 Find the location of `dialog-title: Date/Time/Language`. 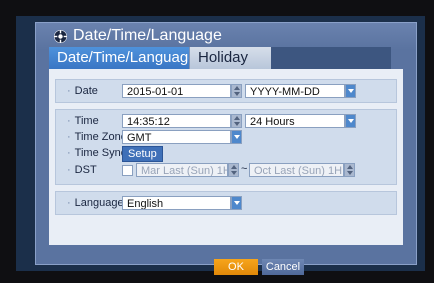

dialog-title: Date/Time/Language is located at coordinates (147, 35).